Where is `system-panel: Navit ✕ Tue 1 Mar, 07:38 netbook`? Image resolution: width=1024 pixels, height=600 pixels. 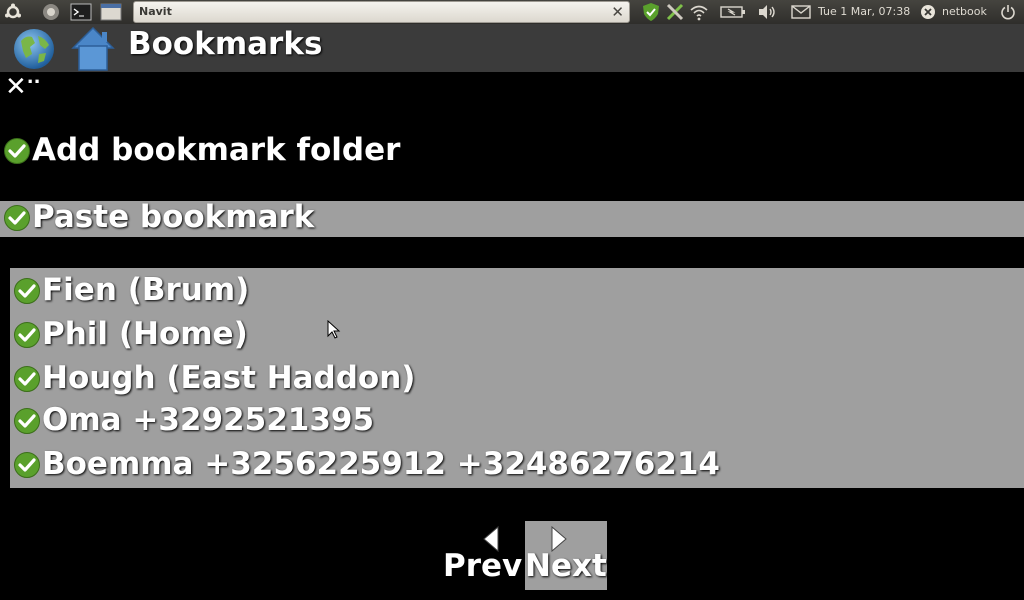 system-panel: Navit ✕ Tue 1 Mar, 07:38 netbook is located at coordinates (512, 12).